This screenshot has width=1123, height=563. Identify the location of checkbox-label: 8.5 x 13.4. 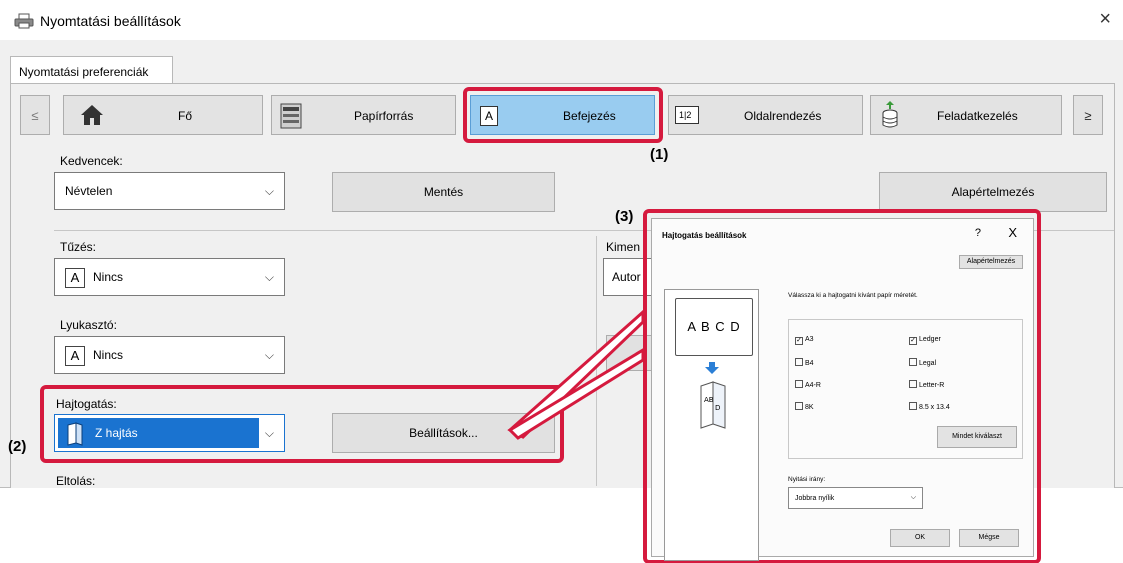
(934, 407).